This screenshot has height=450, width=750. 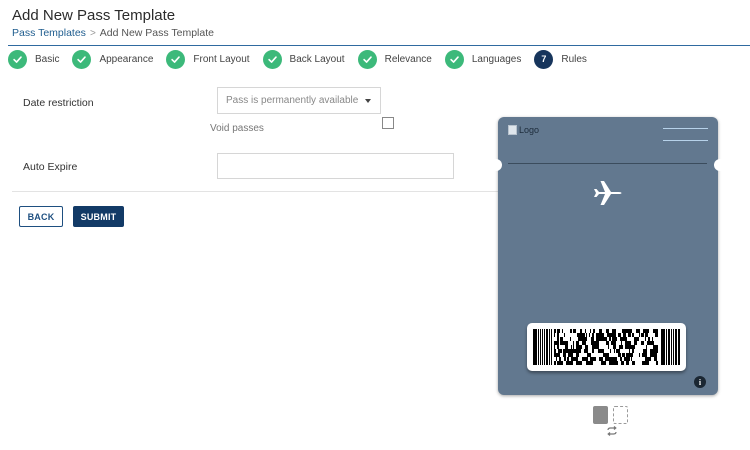 What do you see at coordinates (41, 216) in the screenshot?
I see `back-button: BACK` at bounding box center [41, 216].